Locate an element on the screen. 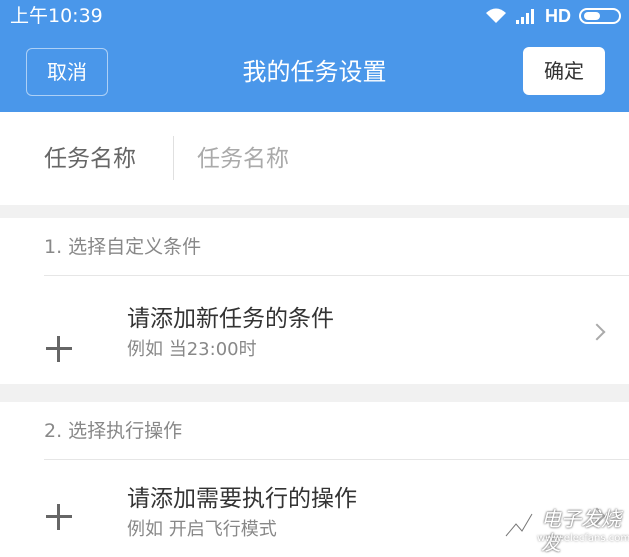  status-icons: HD is located at coordinates (553, 16).